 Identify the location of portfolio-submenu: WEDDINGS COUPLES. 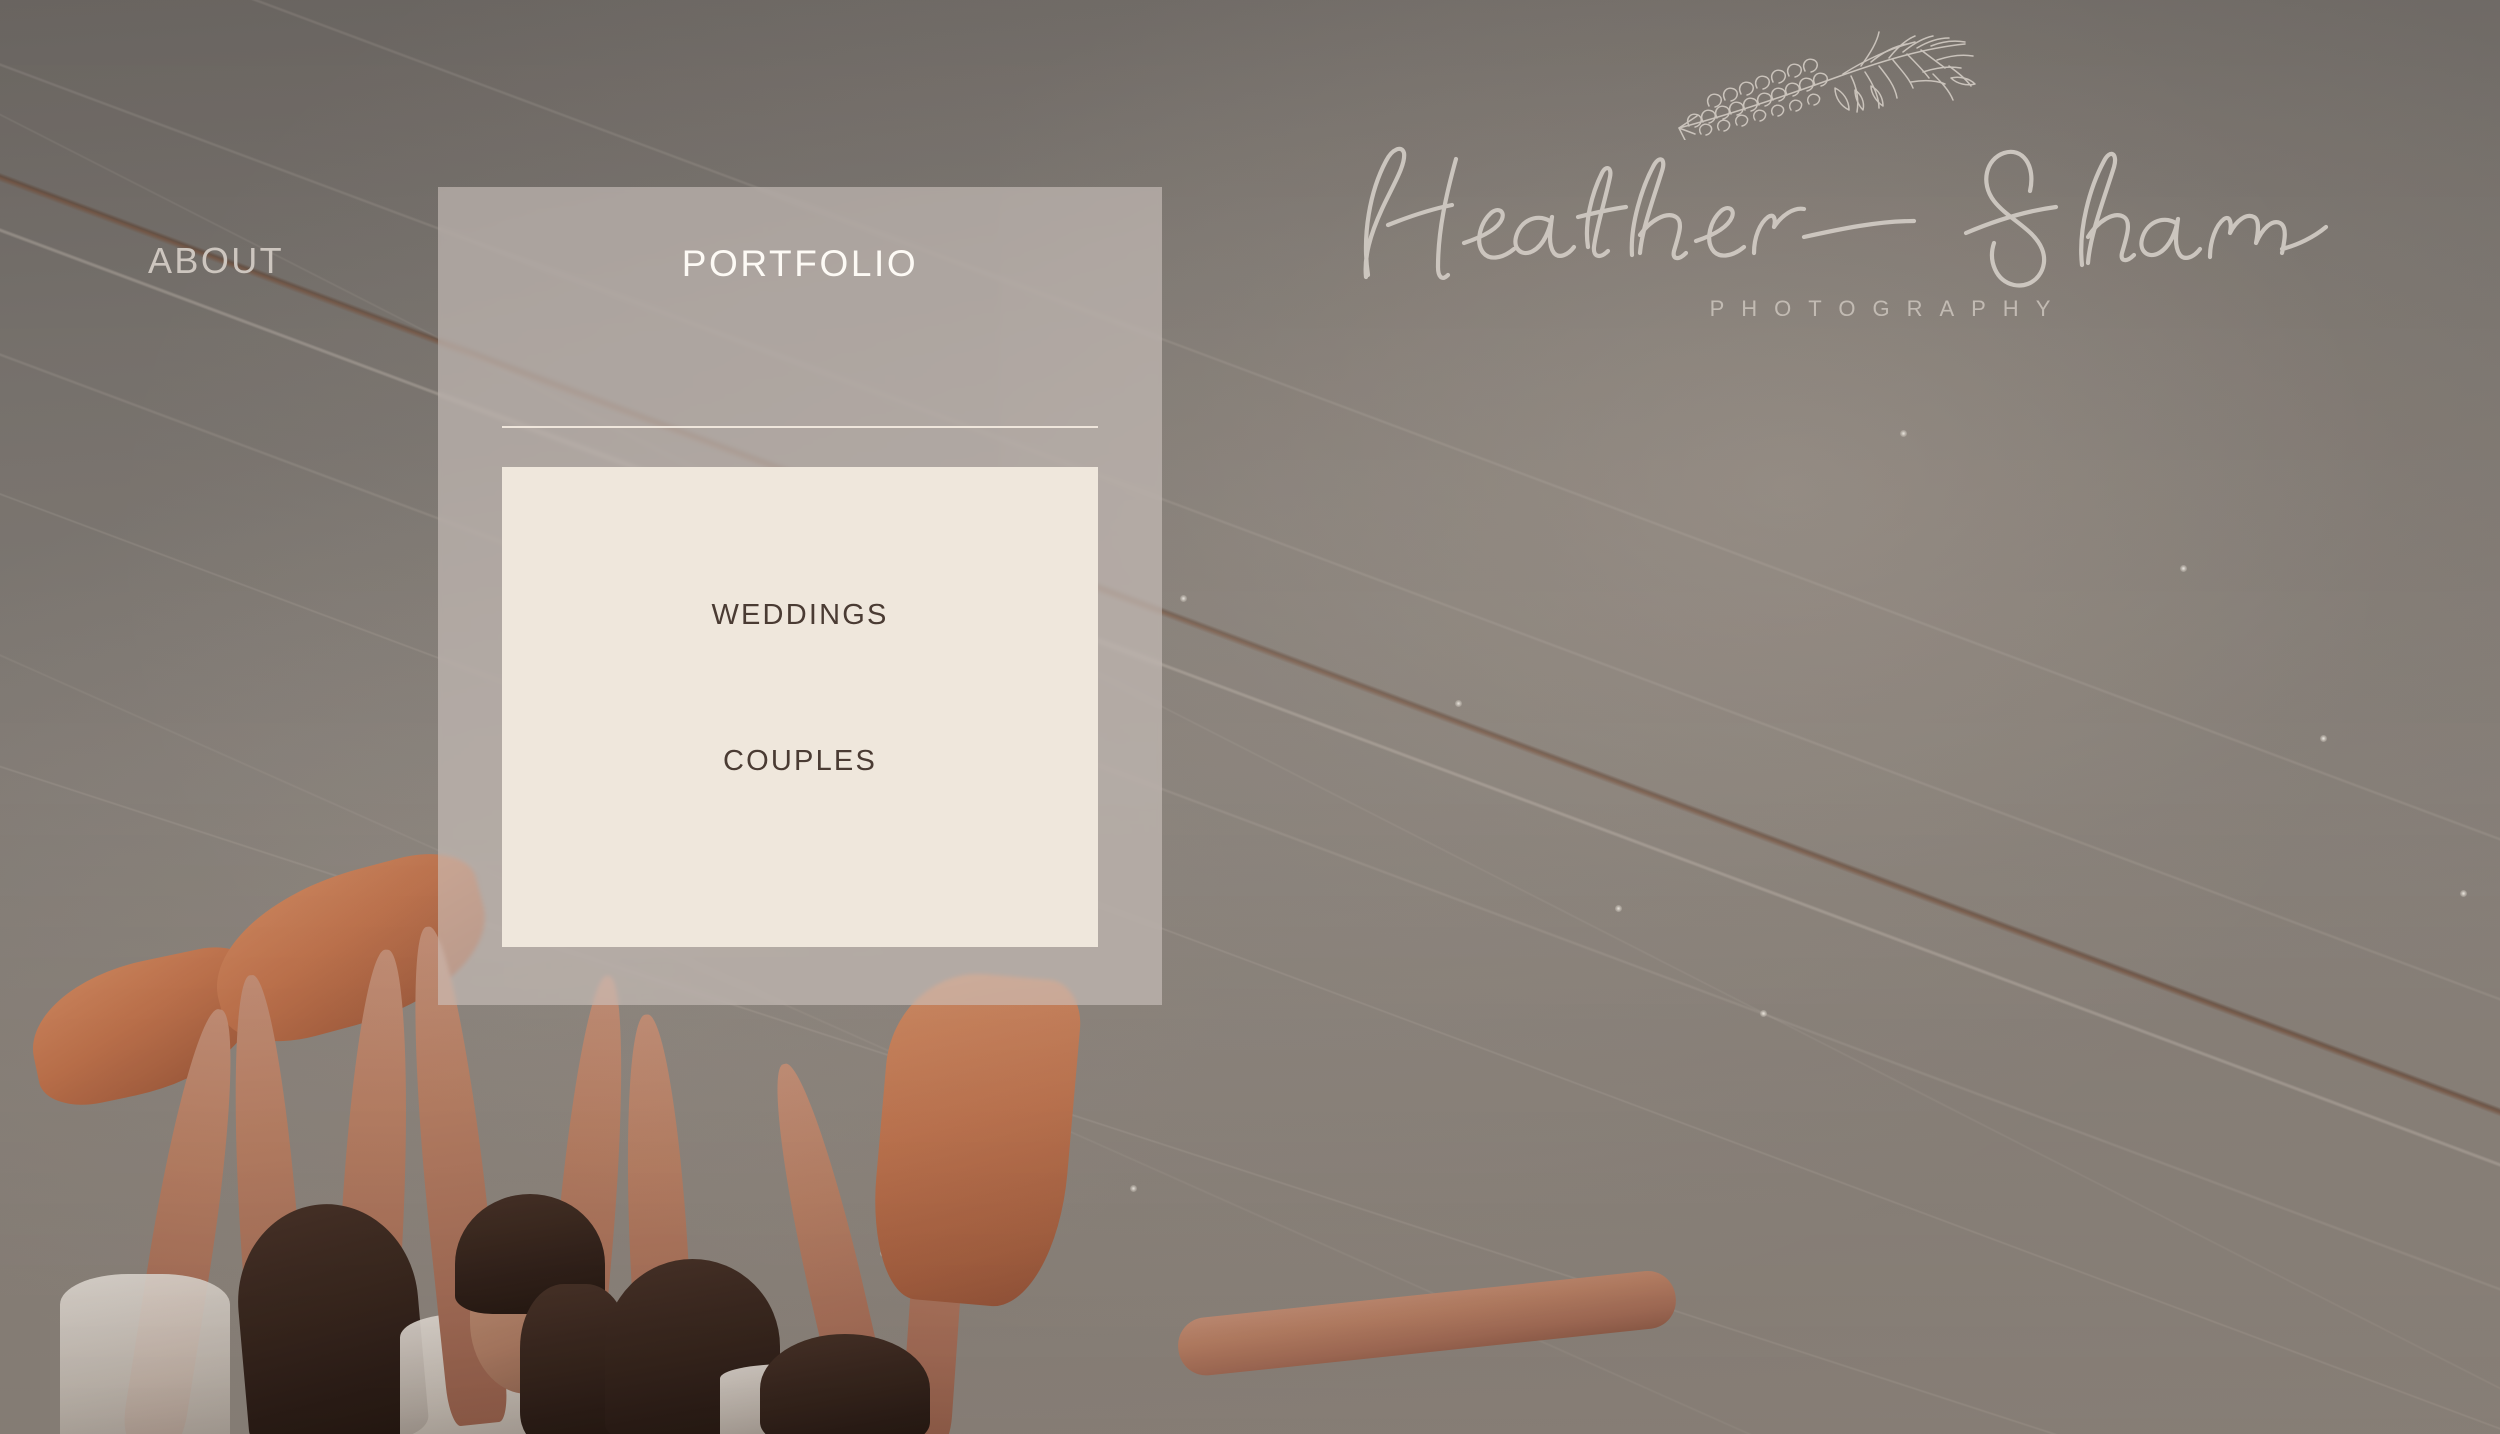
(800, 707).